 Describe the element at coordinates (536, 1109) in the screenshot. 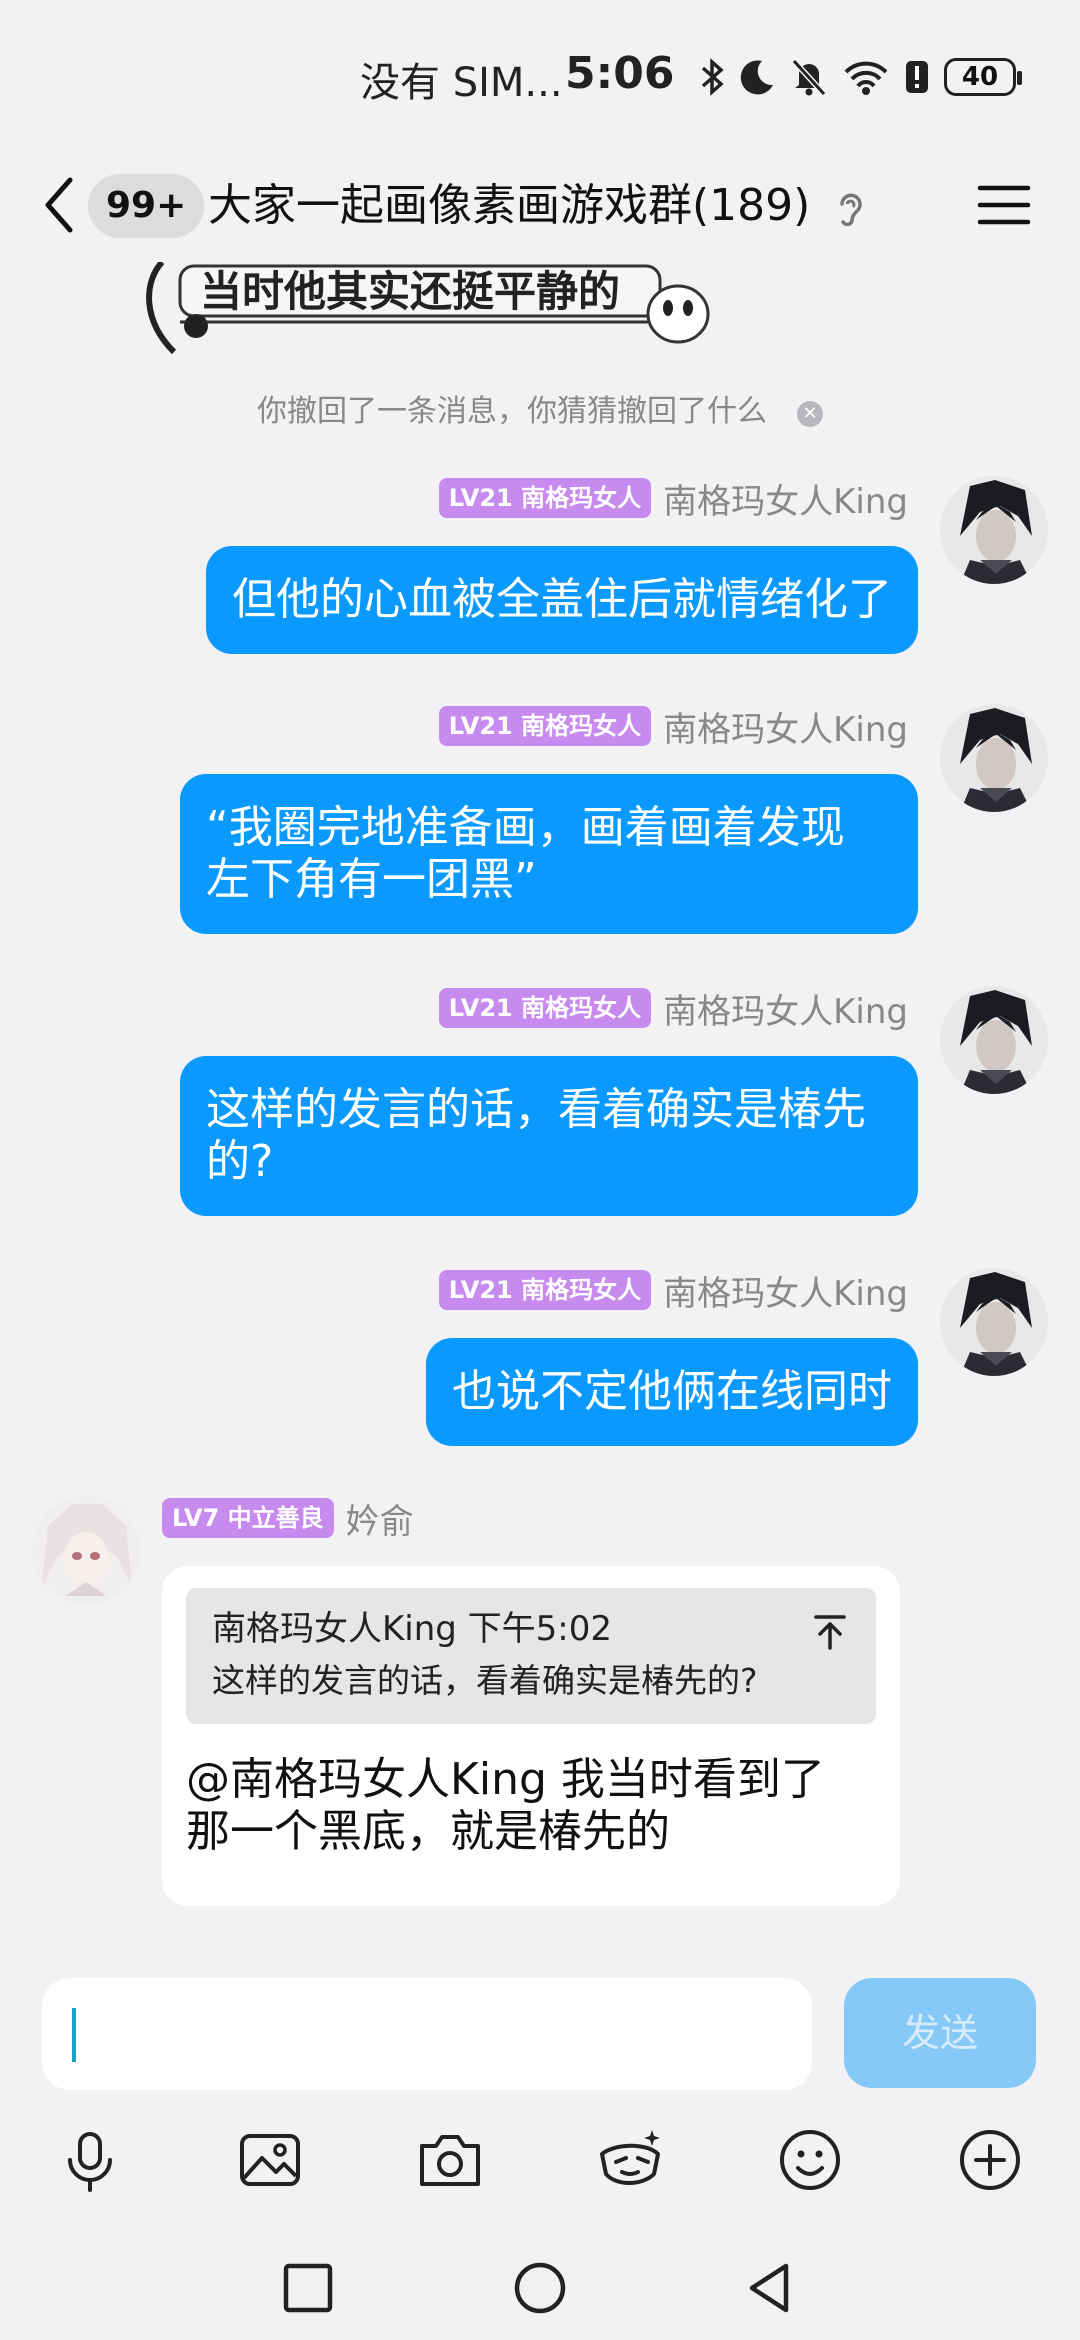

I see `message-line: 这样的发言的话，看着确实是椿先` at that location.